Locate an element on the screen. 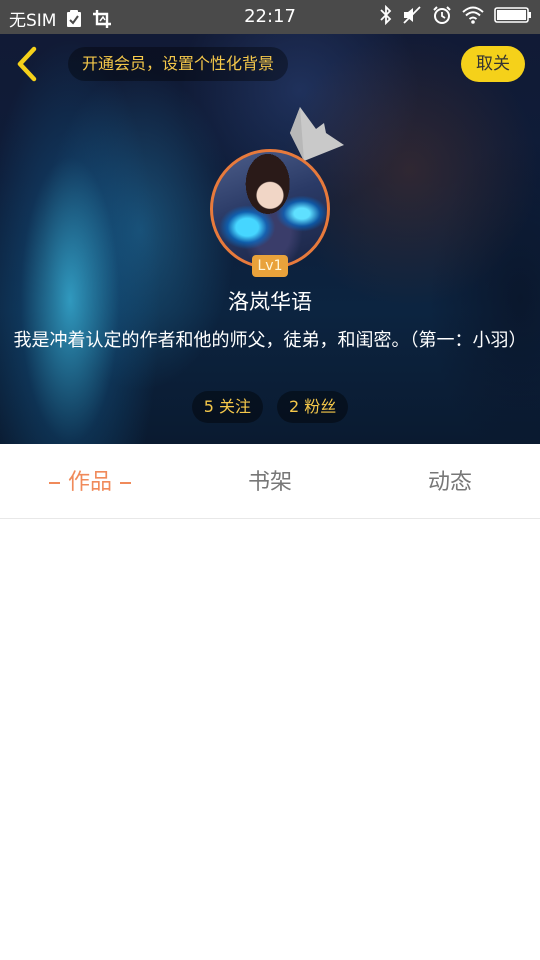  status-bar-right is located at coordinates (456, 15).